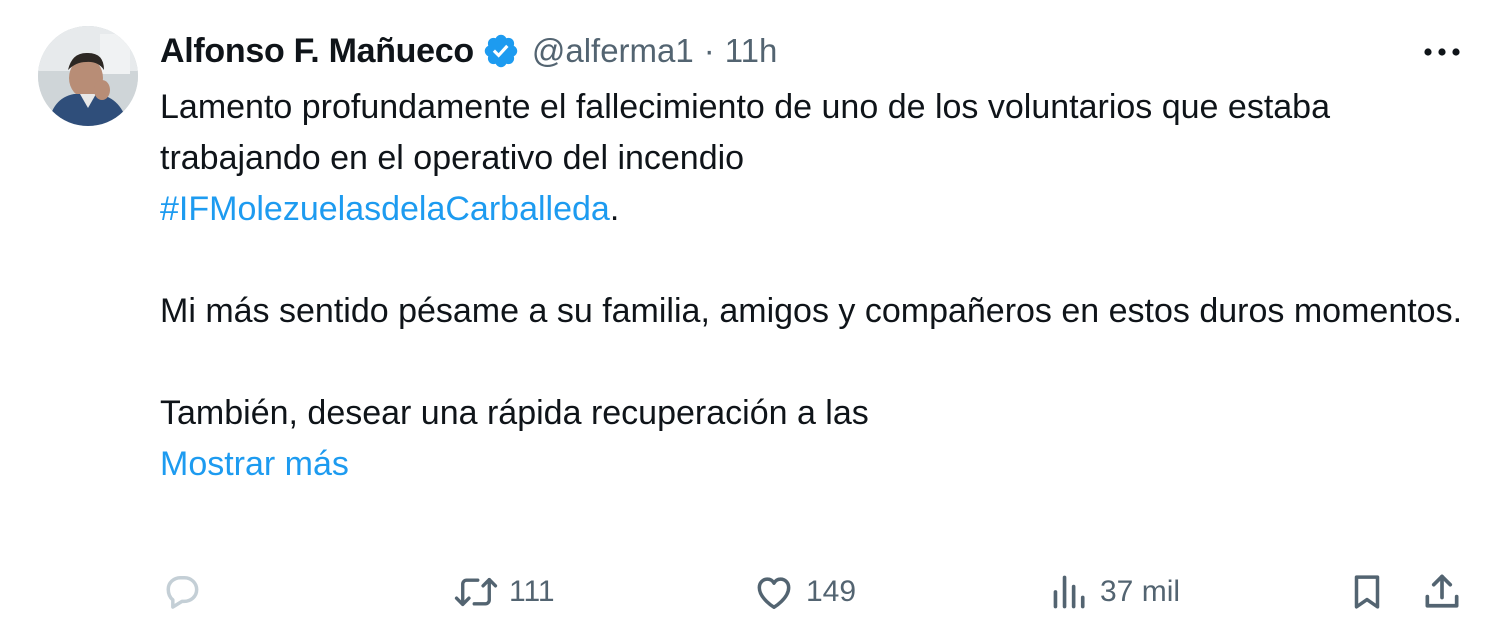 The width and height of the screenshot is (1500, 631). I want to click on tweet-timestamp: 11h, so click(751, 51).